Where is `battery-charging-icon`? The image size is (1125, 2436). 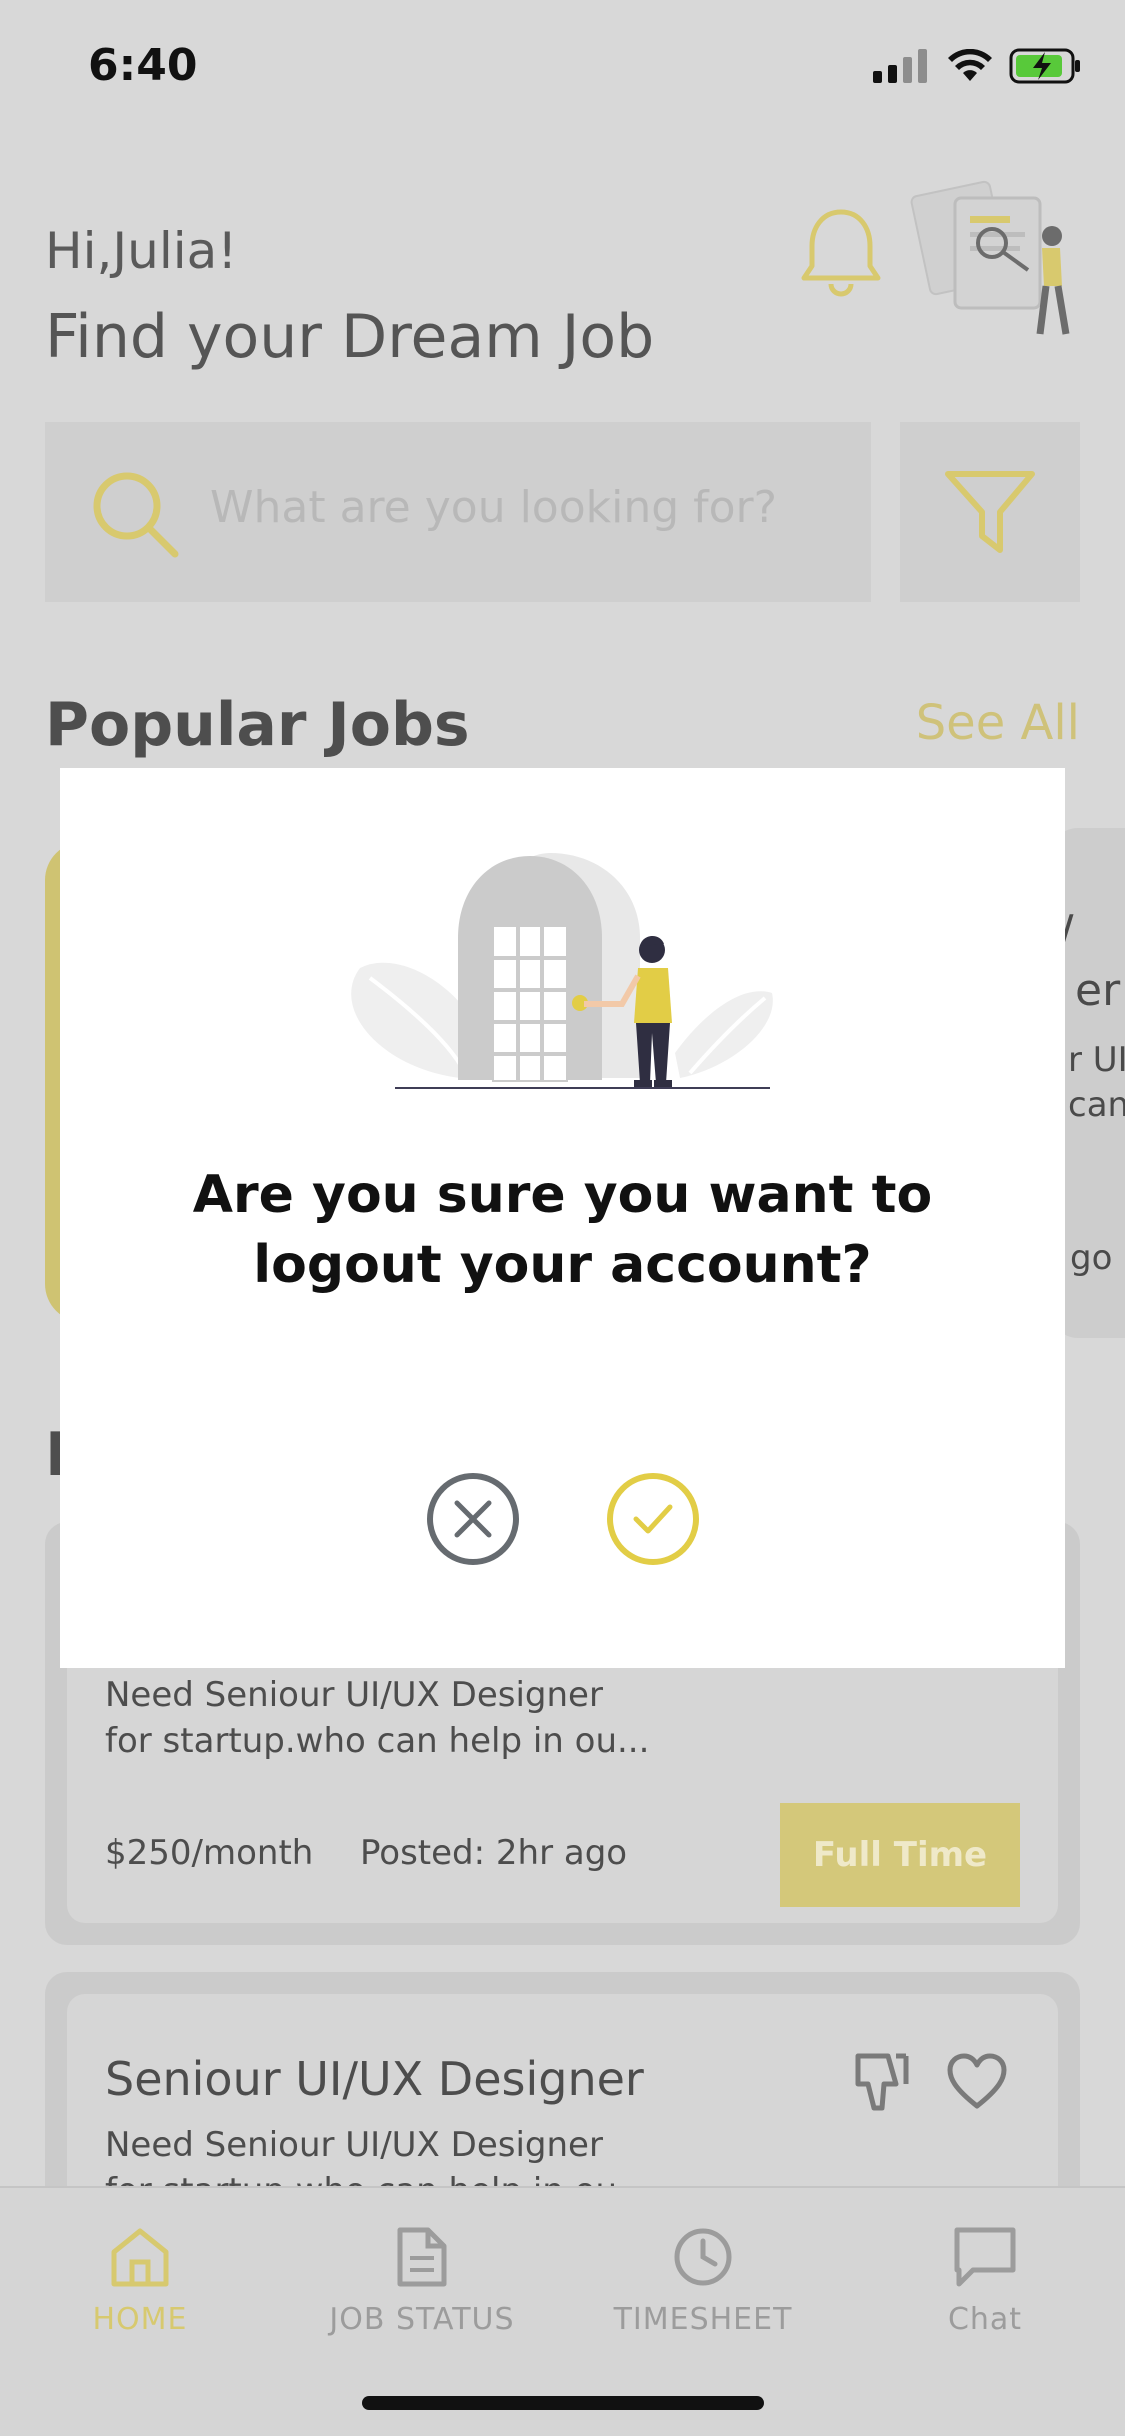 battery-charging-icon is located at coordinates (1044, 66).